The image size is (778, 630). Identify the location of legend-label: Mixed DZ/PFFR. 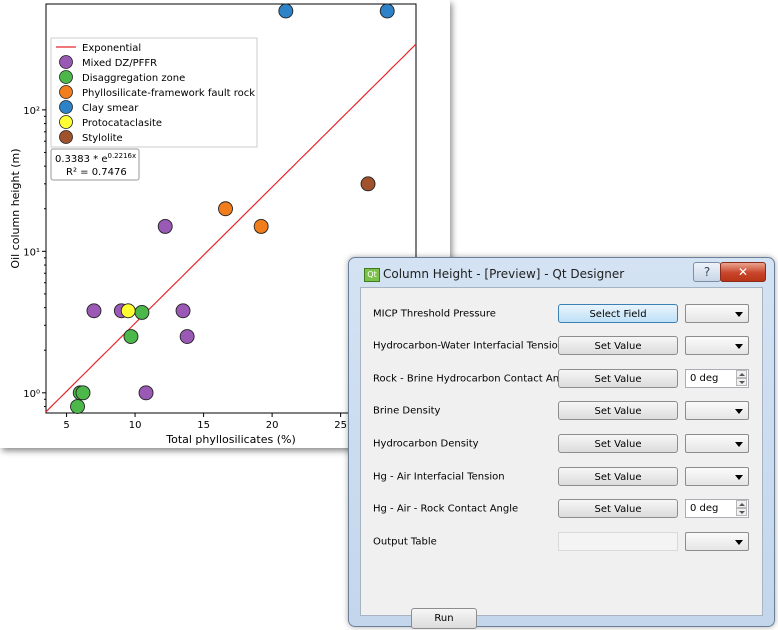
(119, 63).